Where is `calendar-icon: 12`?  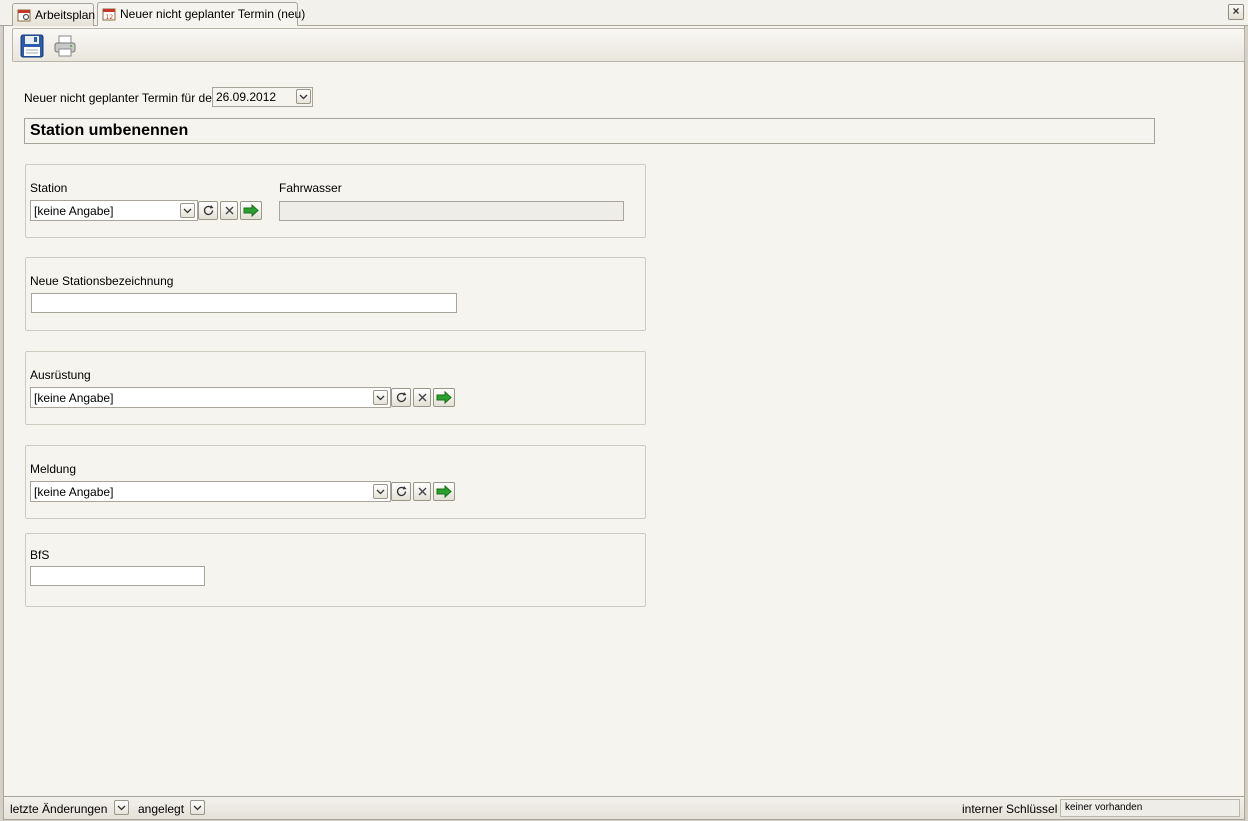 calendar-icon: 12 is located at coordinates (109, 14).